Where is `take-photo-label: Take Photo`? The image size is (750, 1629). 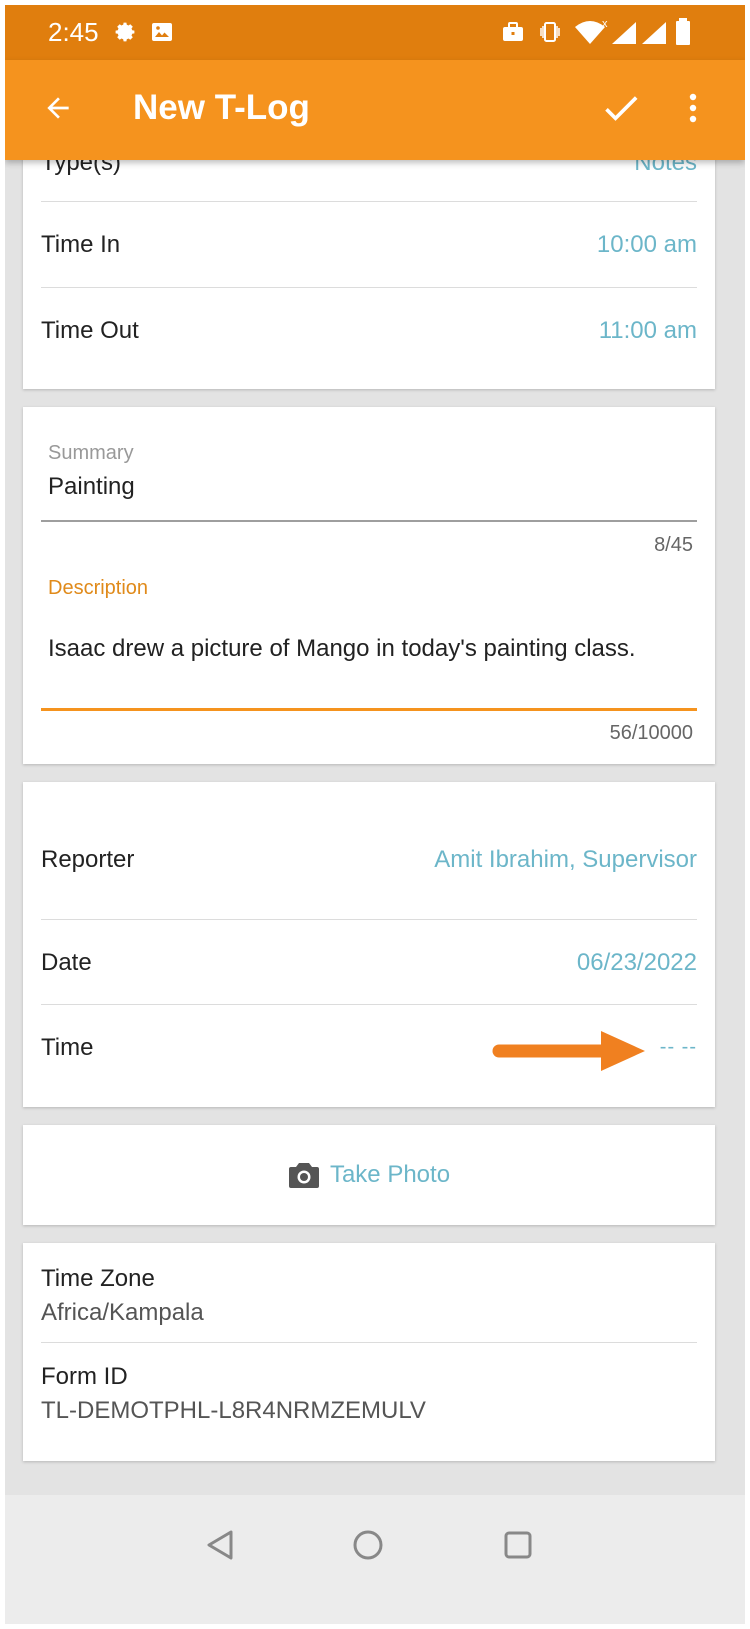 take-photo-label: Take Photo is located at coordinates (390, 1174).